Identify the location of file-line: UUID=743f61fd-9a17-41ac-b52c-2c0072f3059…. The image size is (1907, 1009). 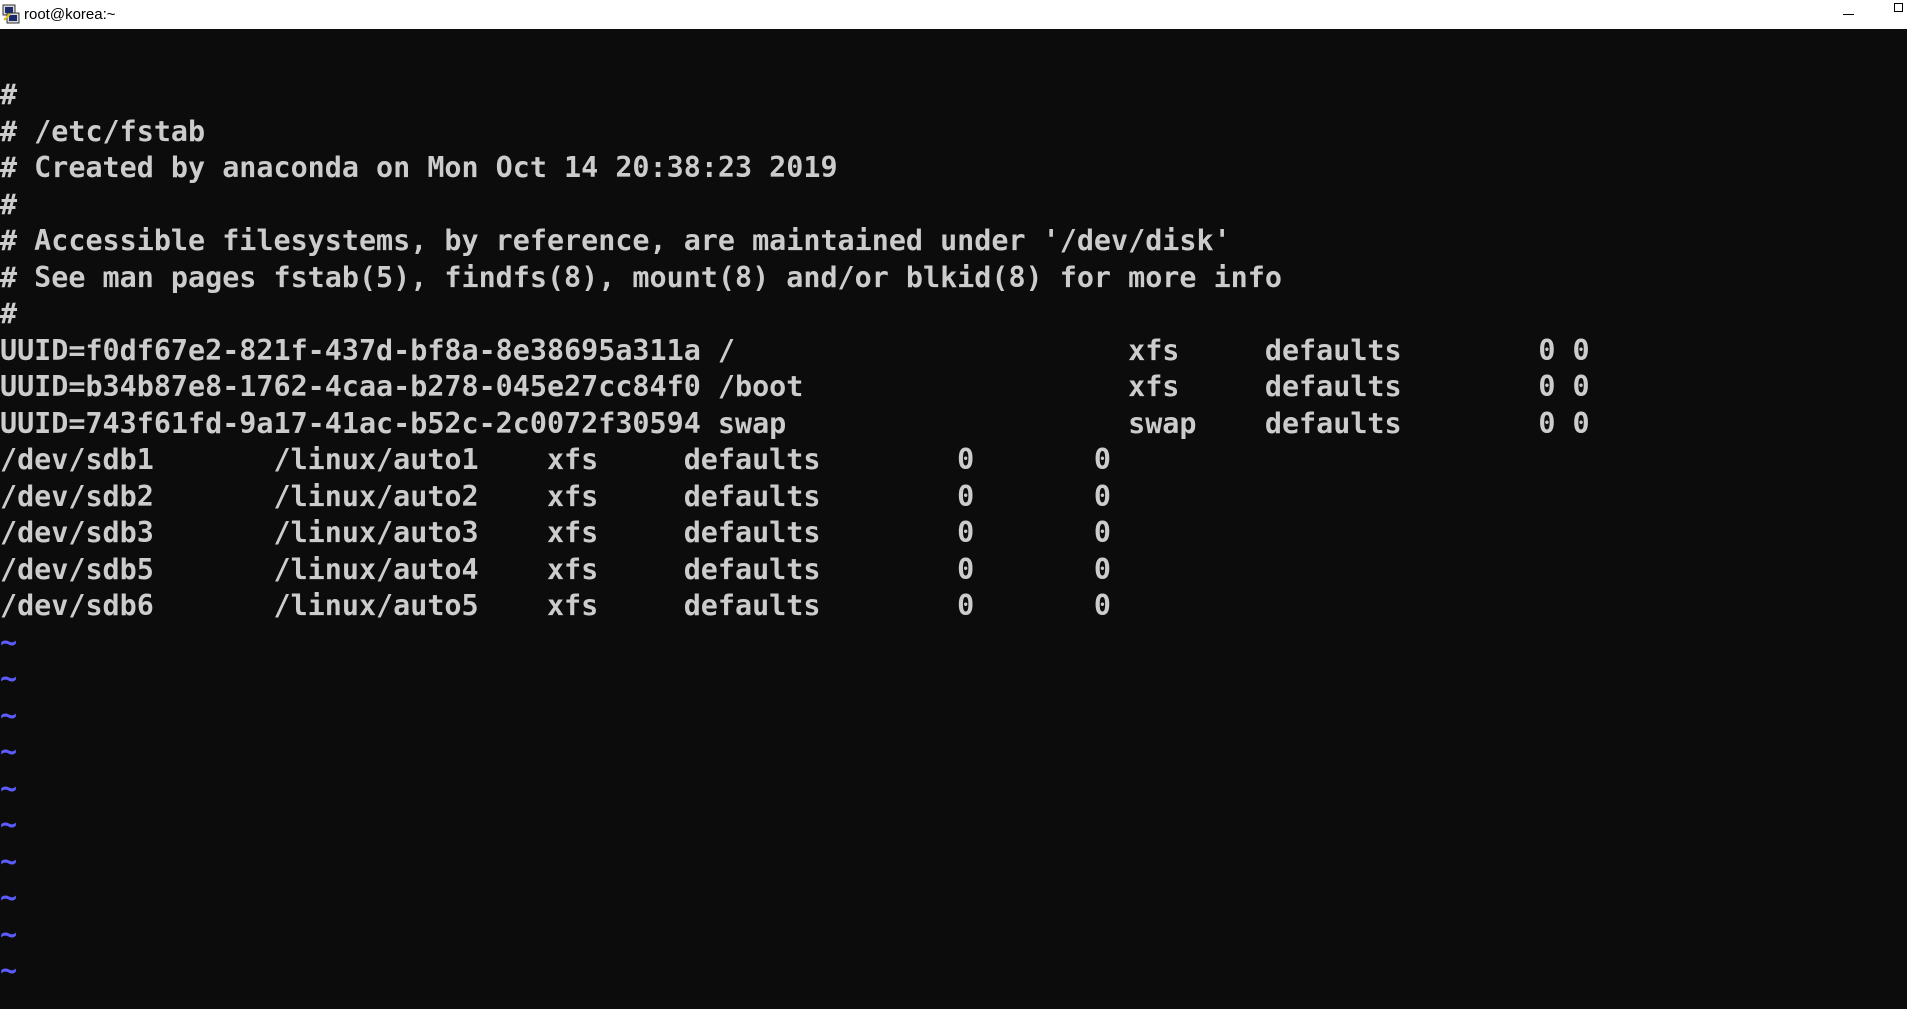
(795, 423).